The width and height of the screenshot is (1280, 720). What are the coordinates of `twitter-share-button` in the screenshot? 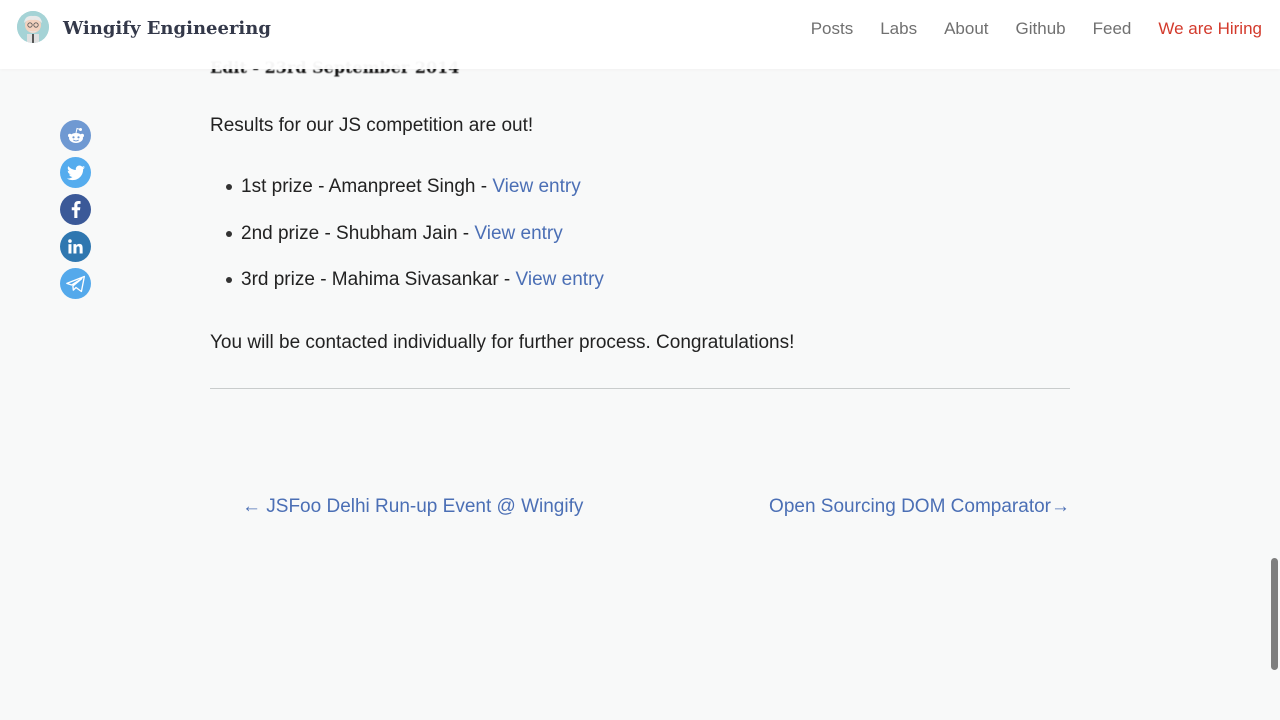 It's located at (75, 172).